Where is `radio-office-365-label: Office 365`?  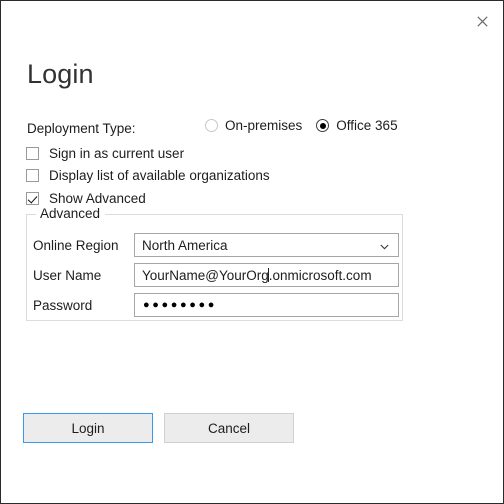 radio-office-365-label: Office 365 is located at coordinates (367, 125).